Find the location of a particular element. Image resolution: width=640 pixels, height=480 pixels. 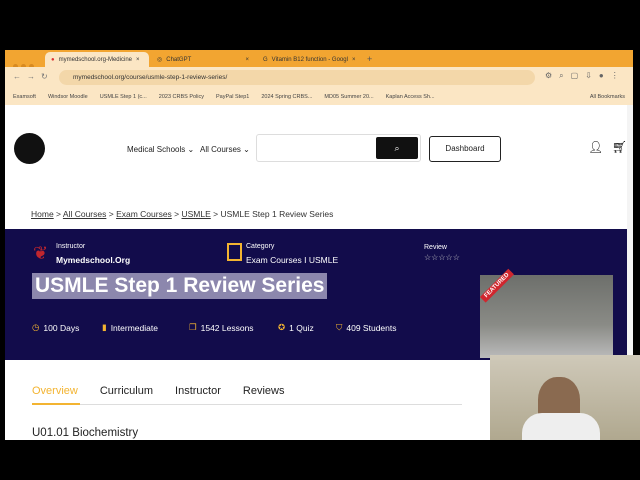

webcam-overlay is located at coordinates (565, 397).